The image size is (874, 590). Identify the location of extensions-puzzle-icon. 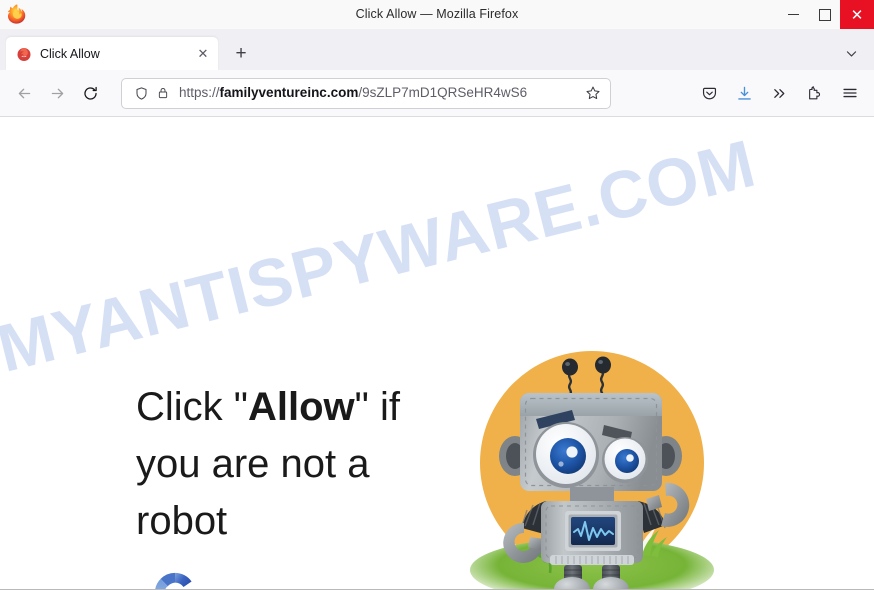
(814, 93).